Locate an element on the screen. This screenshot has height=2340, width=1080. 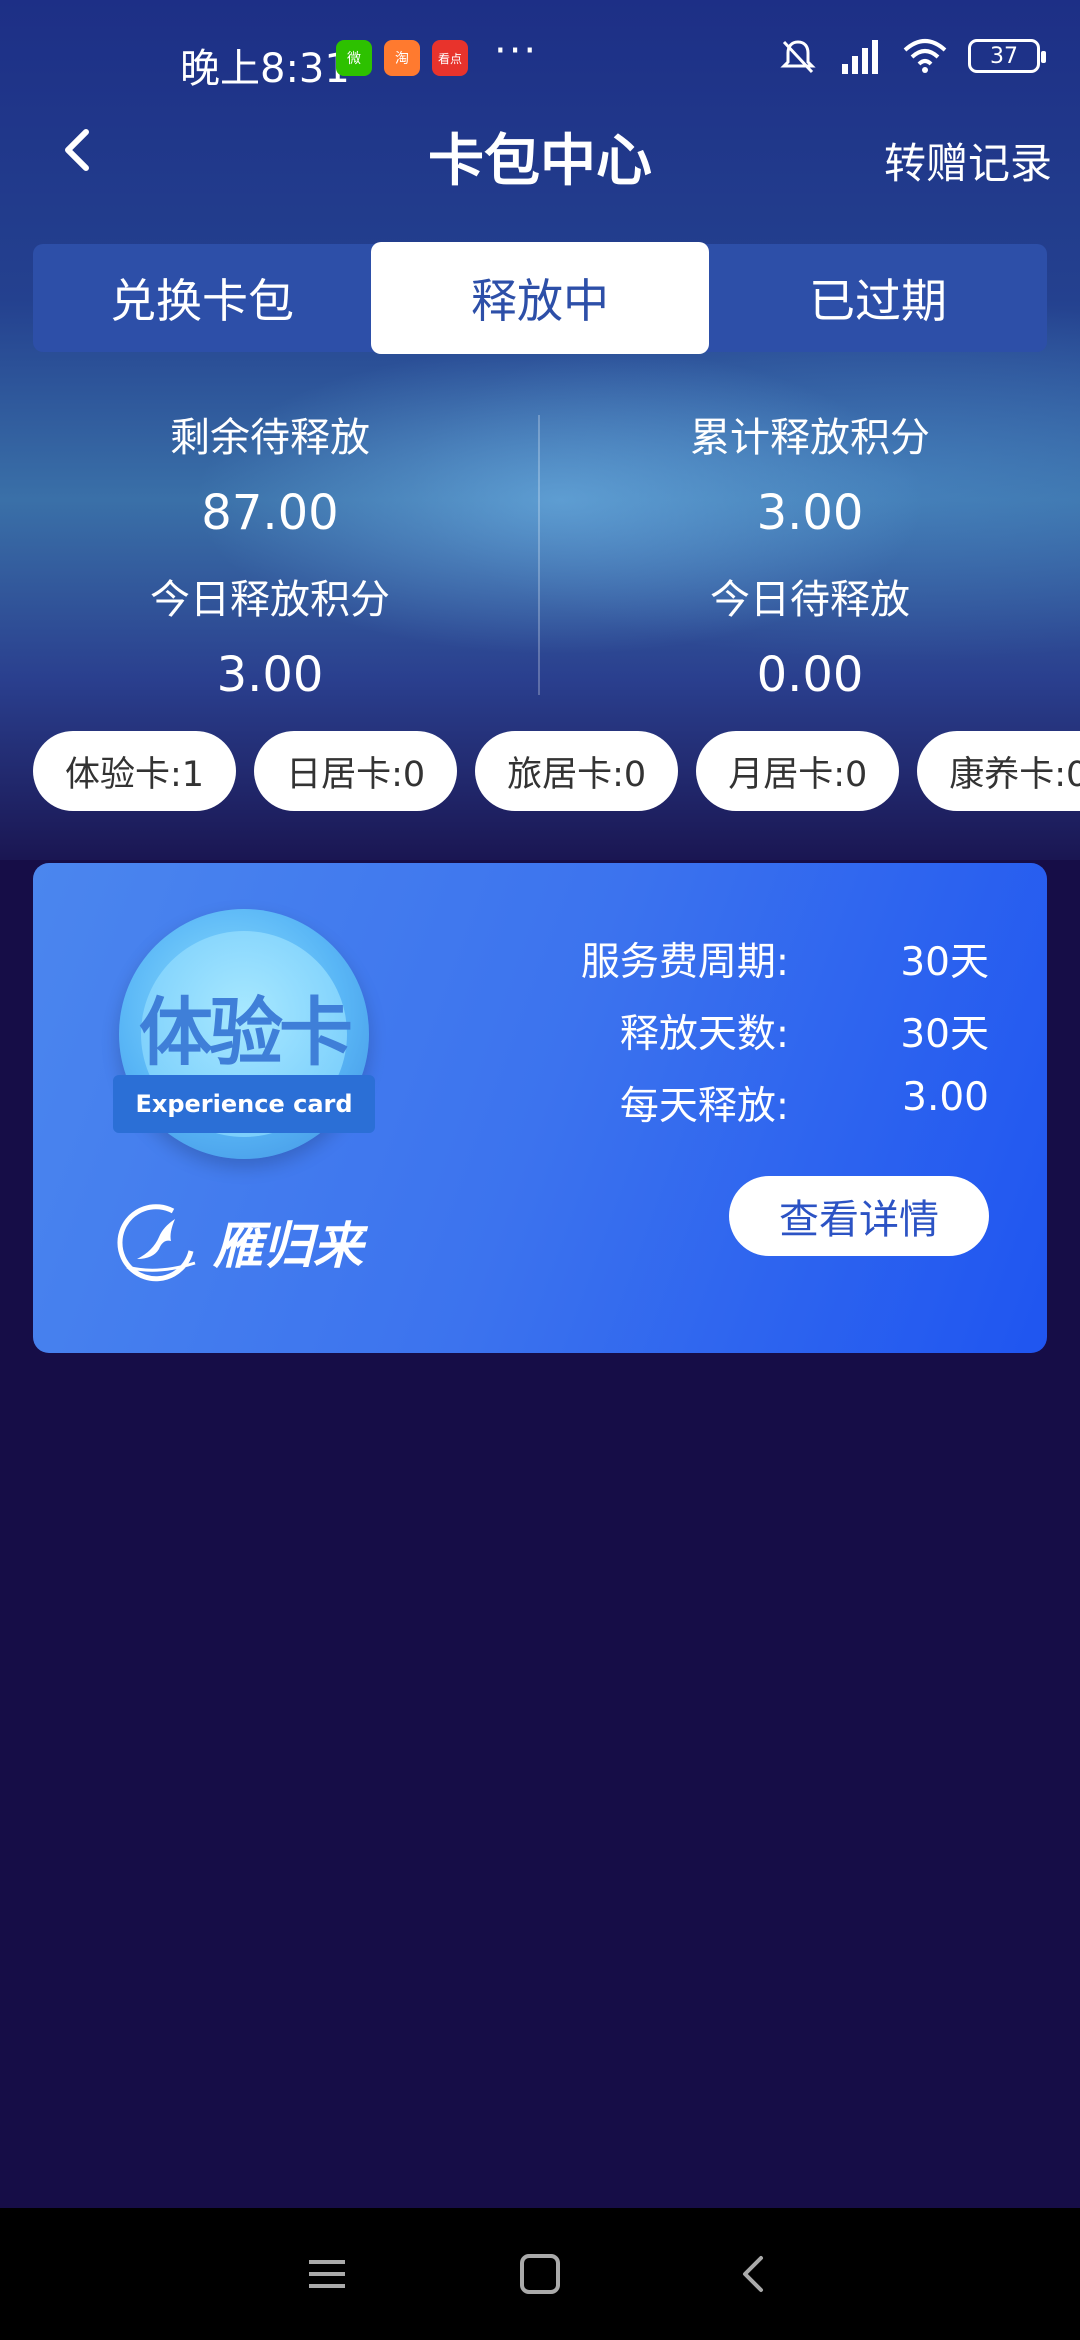
stat-total-released-value: 3.00 is located at coordinates (810, 513).